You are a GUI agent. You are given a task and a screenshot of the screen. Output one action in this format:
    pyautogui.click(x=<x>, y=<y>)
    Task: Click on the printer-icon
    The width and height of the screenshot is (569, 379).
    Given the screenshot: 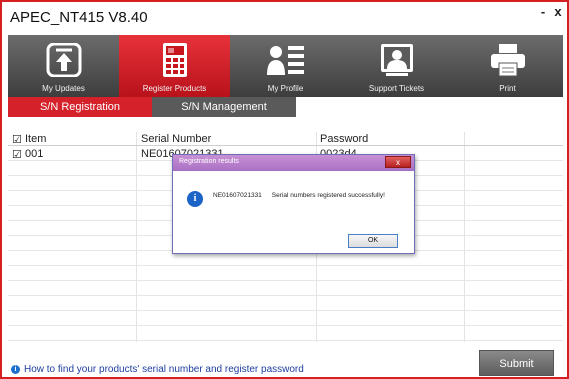 What is the action you would take?
    pyautogui.click(x=507, y=60)
    